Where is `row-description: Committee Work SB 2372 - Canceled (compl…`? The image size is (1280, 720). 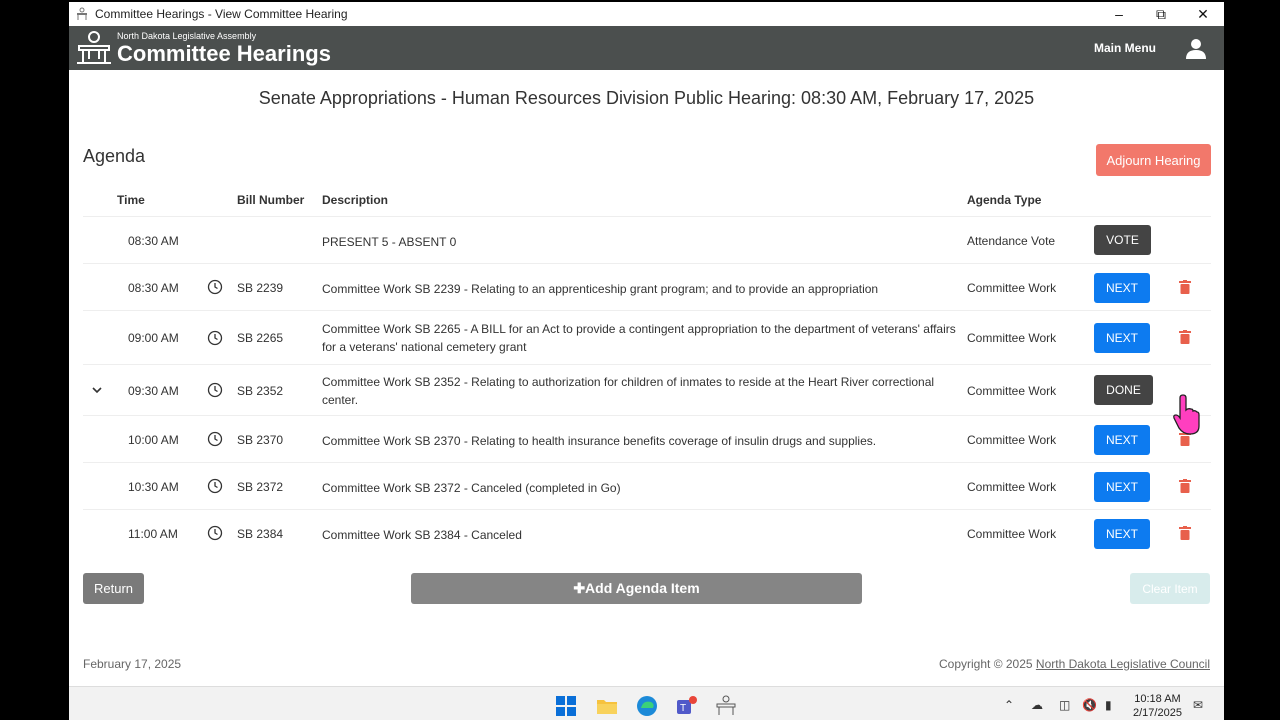 row-description: Committee Work SB 2372 - Canceled (compl… is located at coordinates (471, 488).